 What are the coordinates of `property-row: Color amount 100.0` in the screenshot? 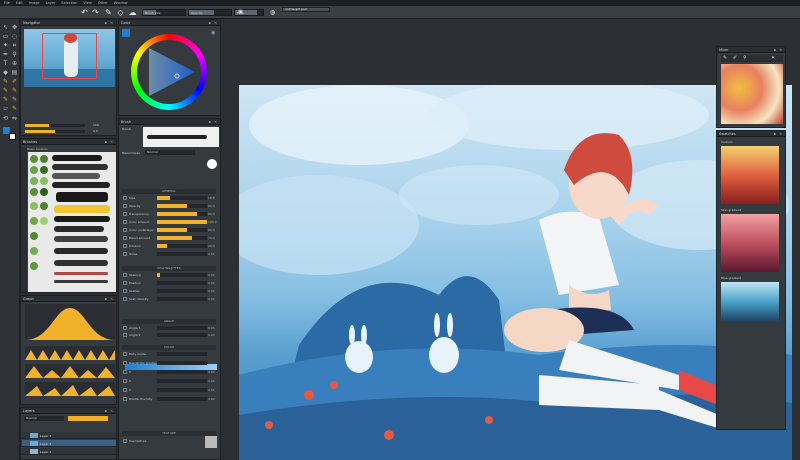 It's located at (169, 222).